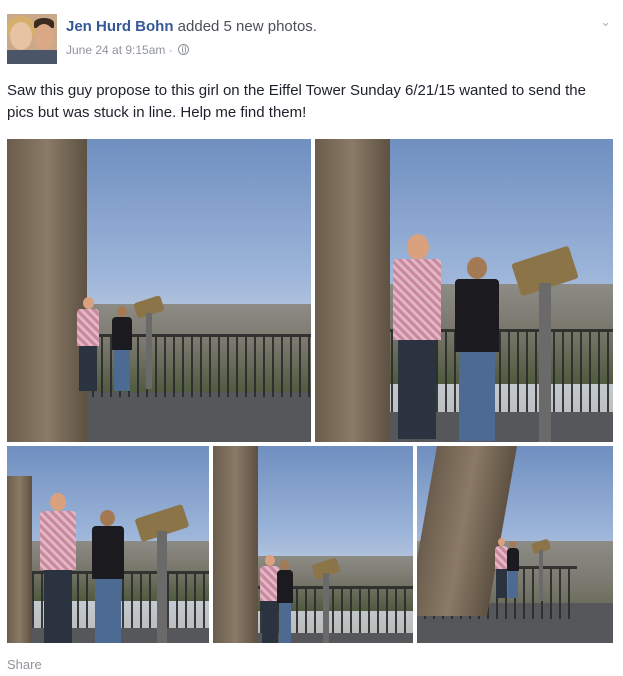 The width and height of the screenshot is (623, 676). I want to click on author-name-link: Jen Hurd Bohn, so click(120, 26).